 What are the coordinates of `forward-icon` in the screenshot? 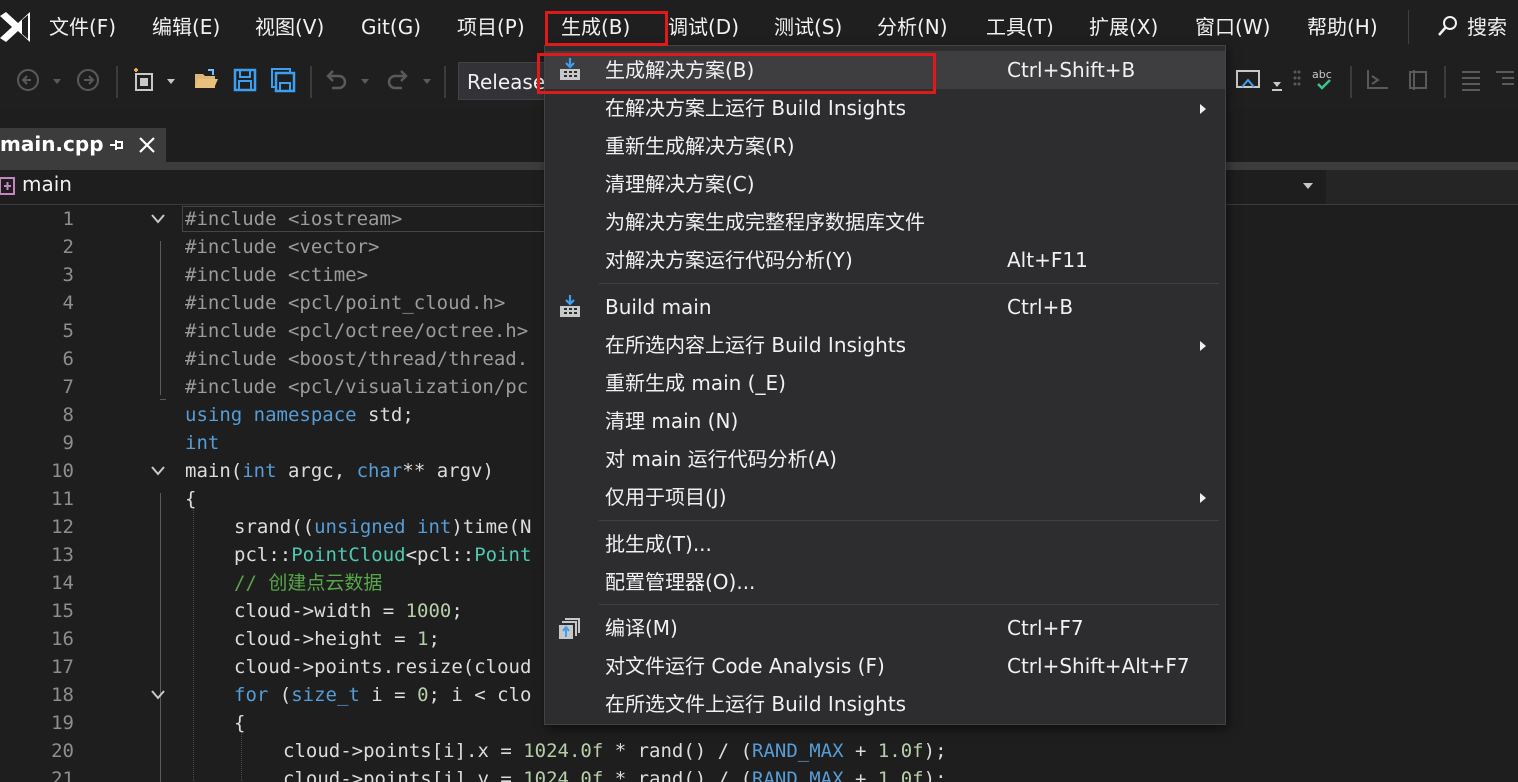 It's located at (88, 80).